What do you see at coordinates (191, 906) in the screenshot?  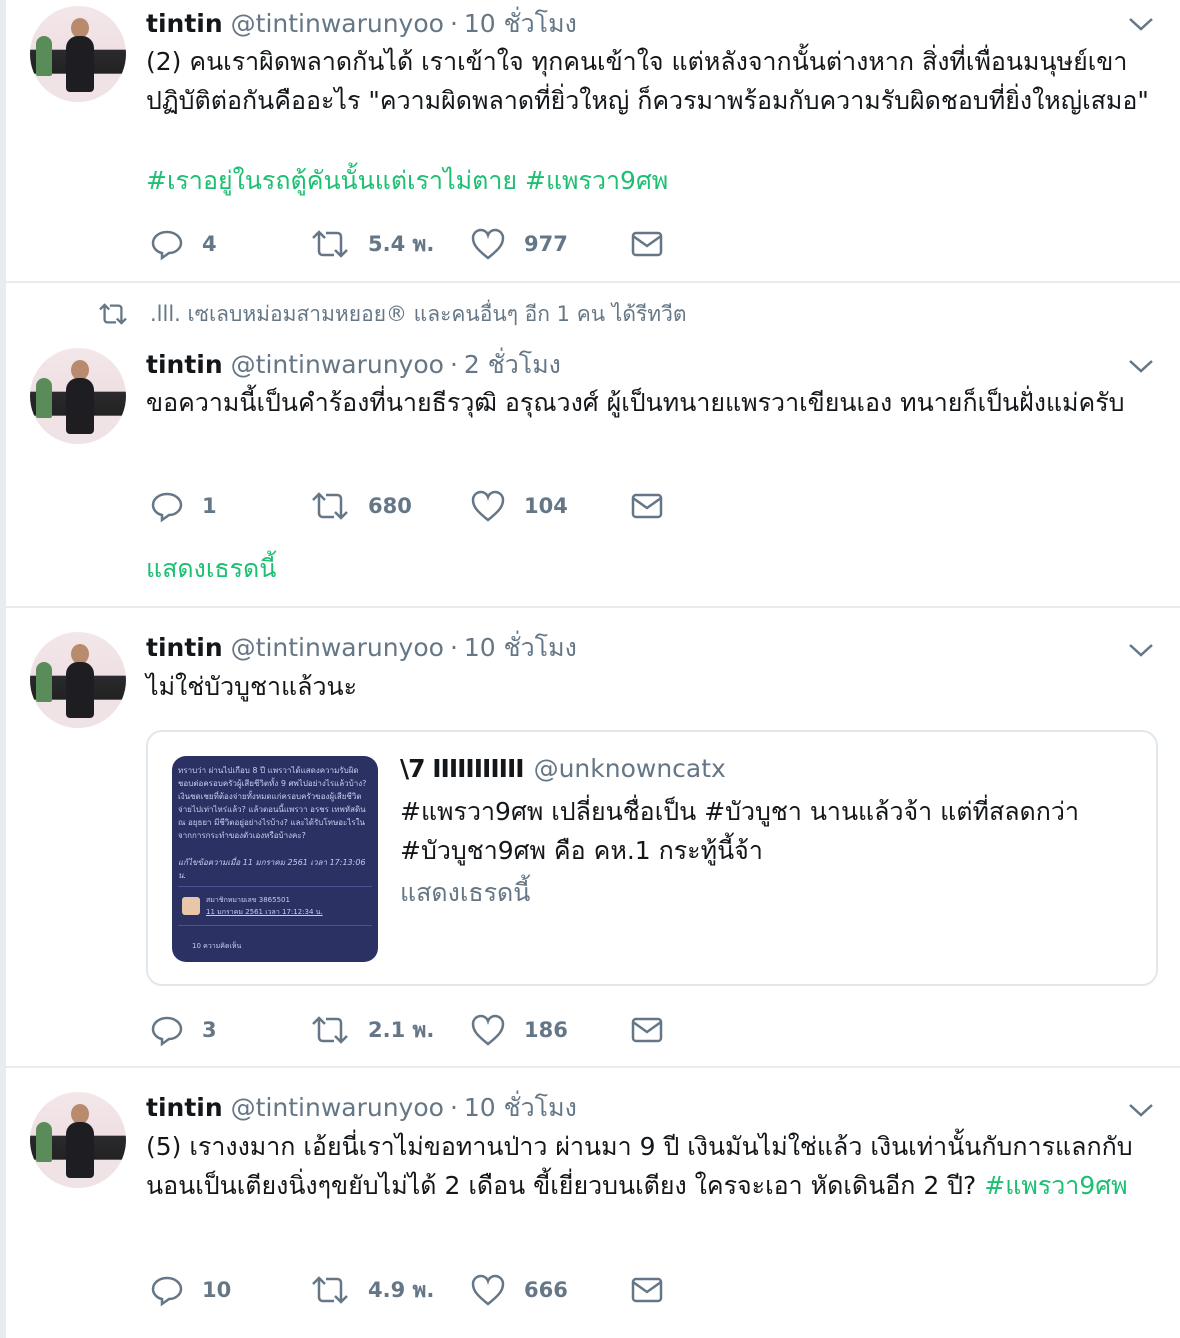 I see `member-avatar` at bounding box center [191, 906].